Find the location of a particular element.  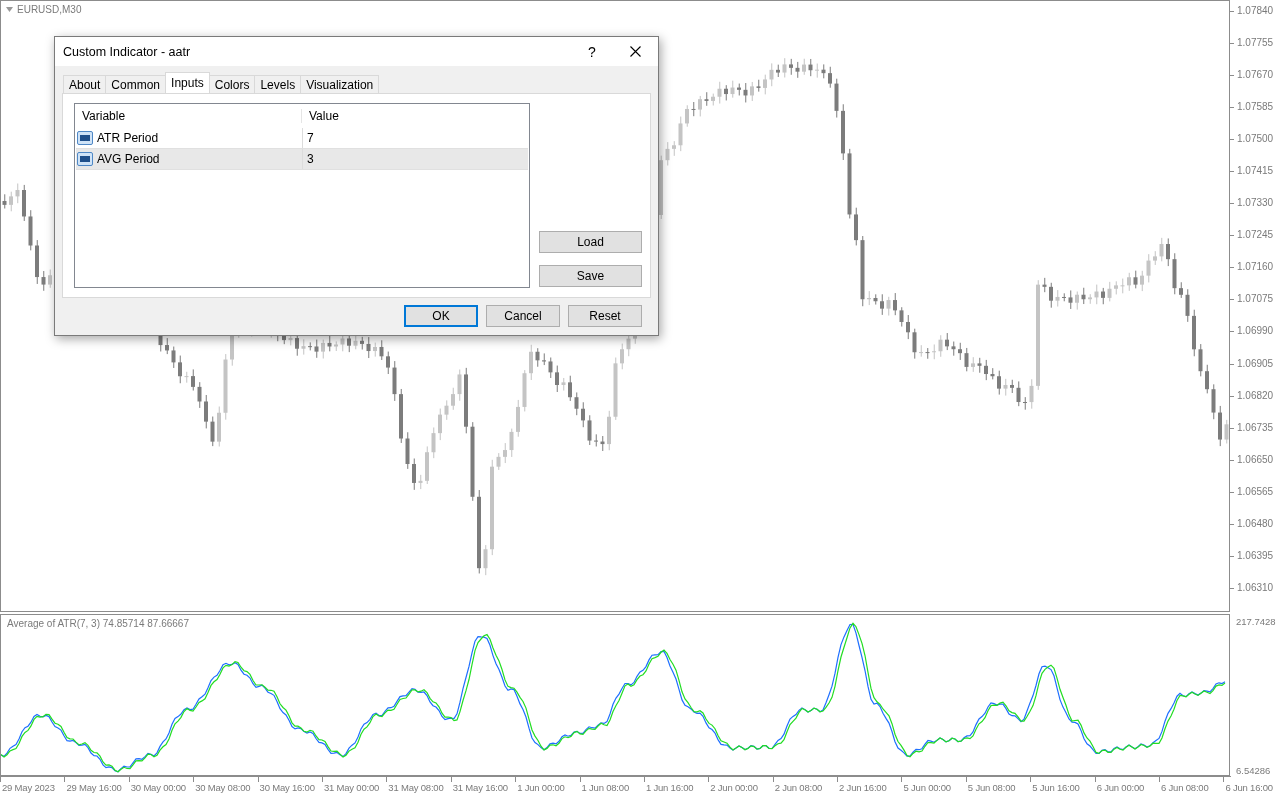

dropdown-arrow-icon is located at coordinates (9, 9).